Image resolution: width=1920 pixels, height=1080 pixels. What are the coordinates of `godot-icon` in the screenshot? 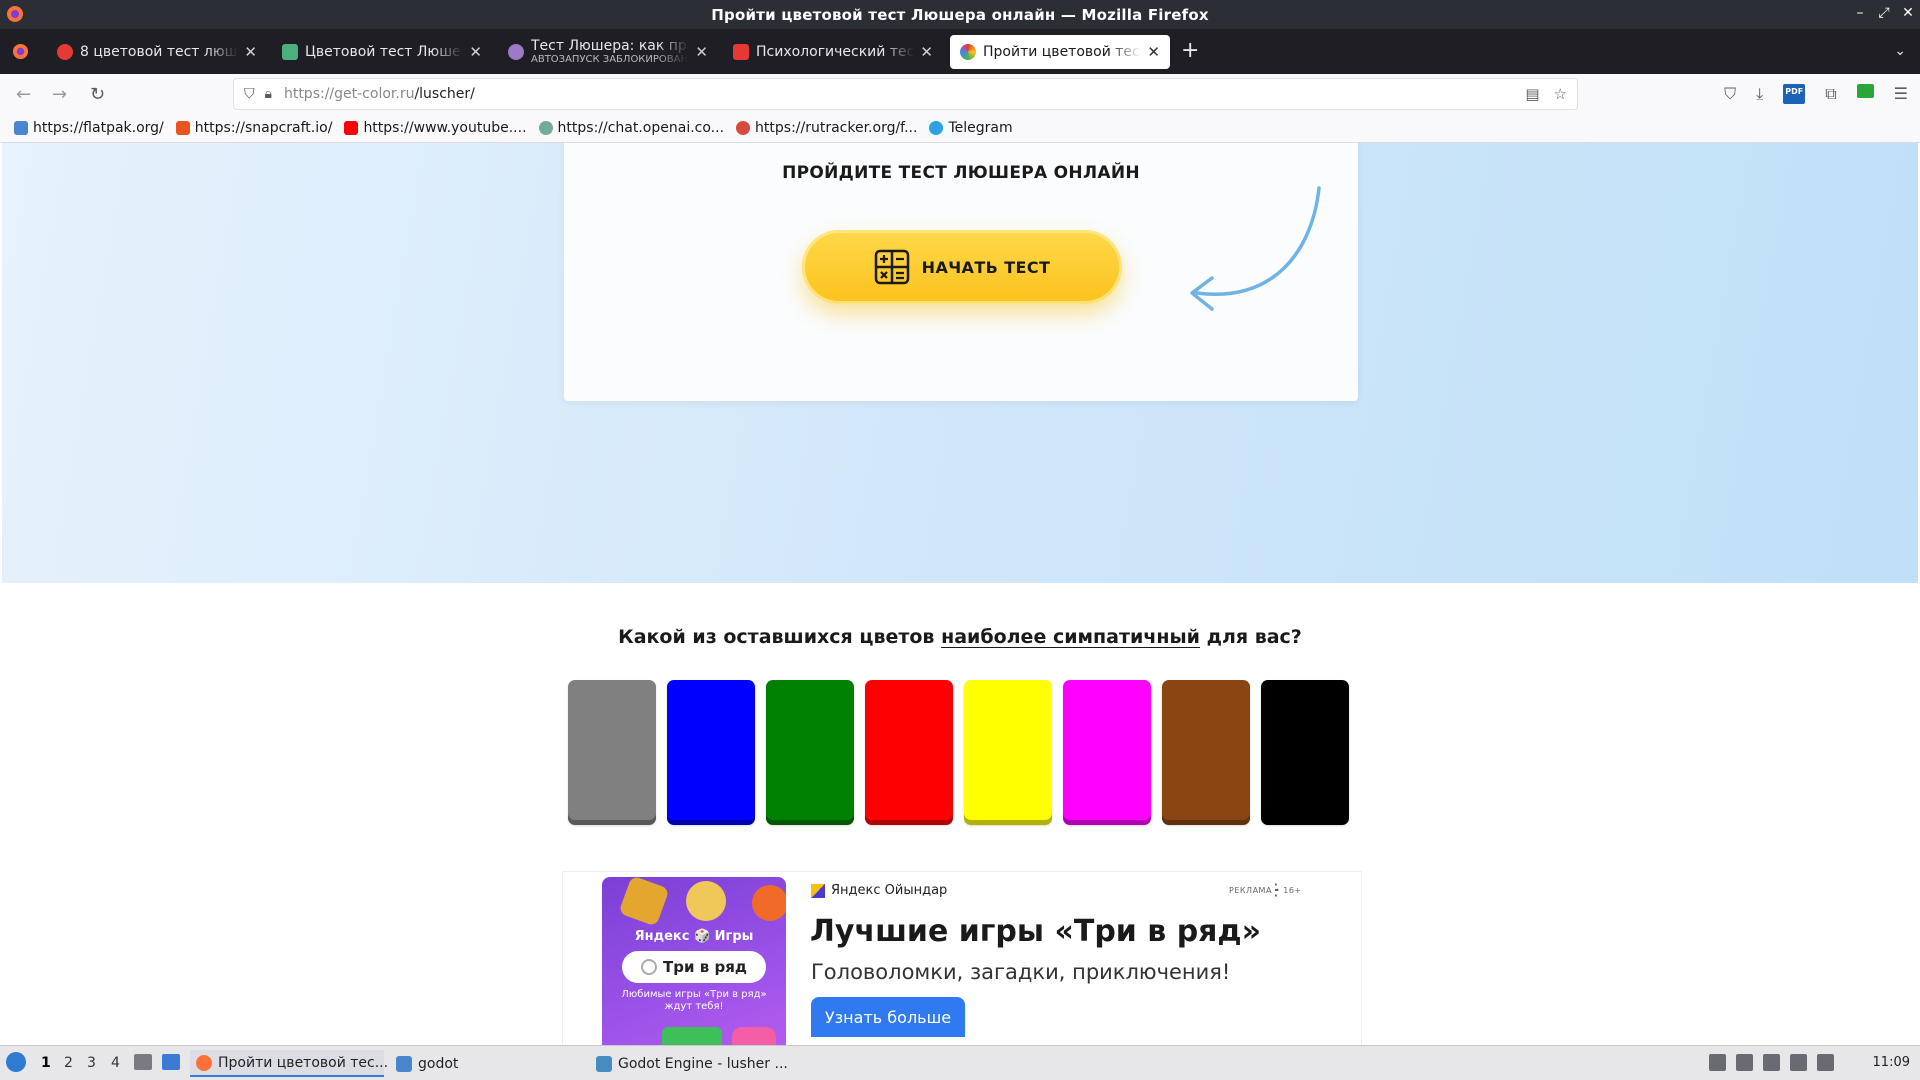 It's located at (604, 1063).